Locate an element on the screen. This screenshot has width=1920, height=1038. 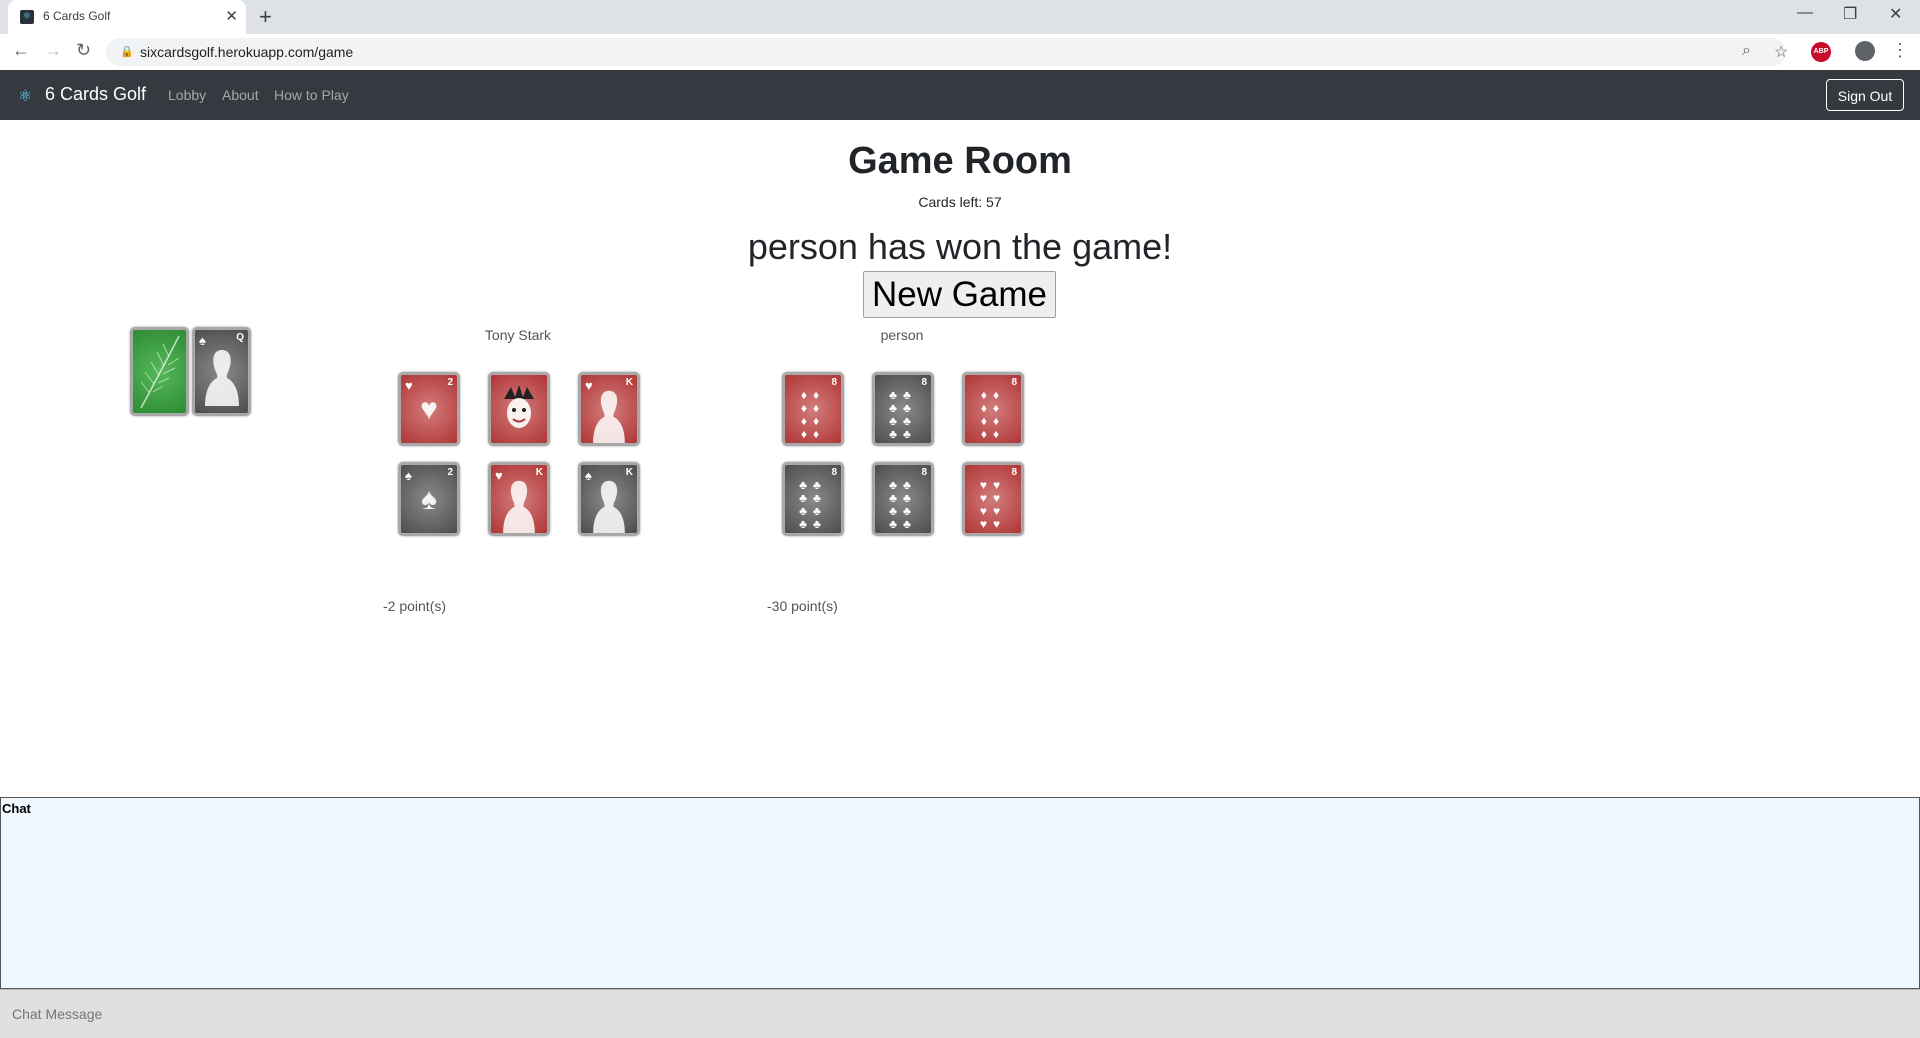
lock-icon: 🔒 is located at coordinates (127, 52).